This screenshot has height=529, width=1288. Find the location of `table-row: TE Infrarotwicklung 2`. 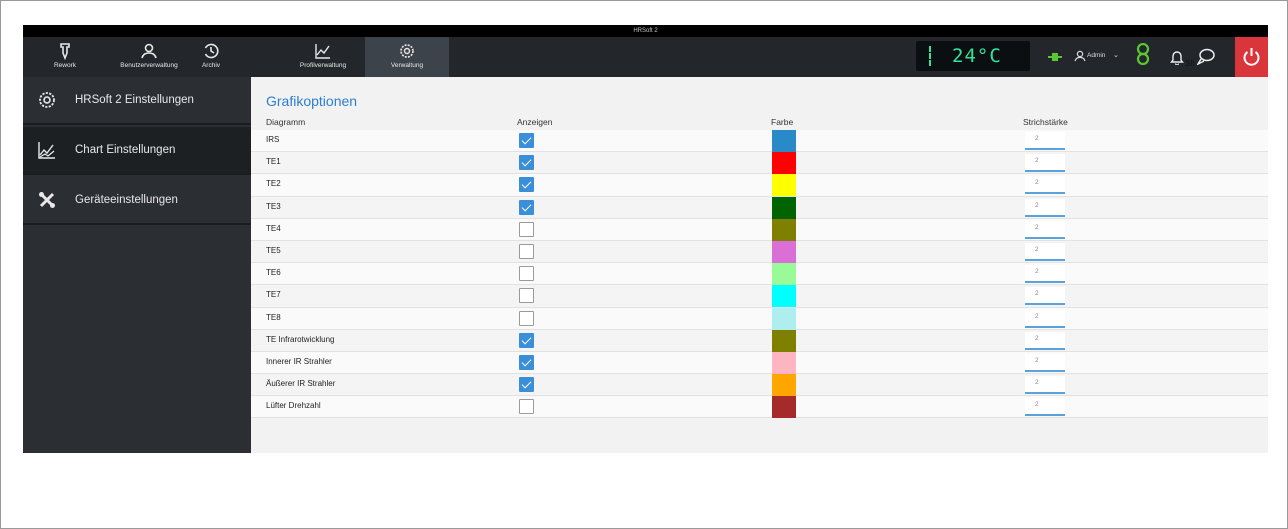

table-row: TE Infrarotwicklung 2 is located at coordinates (759, 340).